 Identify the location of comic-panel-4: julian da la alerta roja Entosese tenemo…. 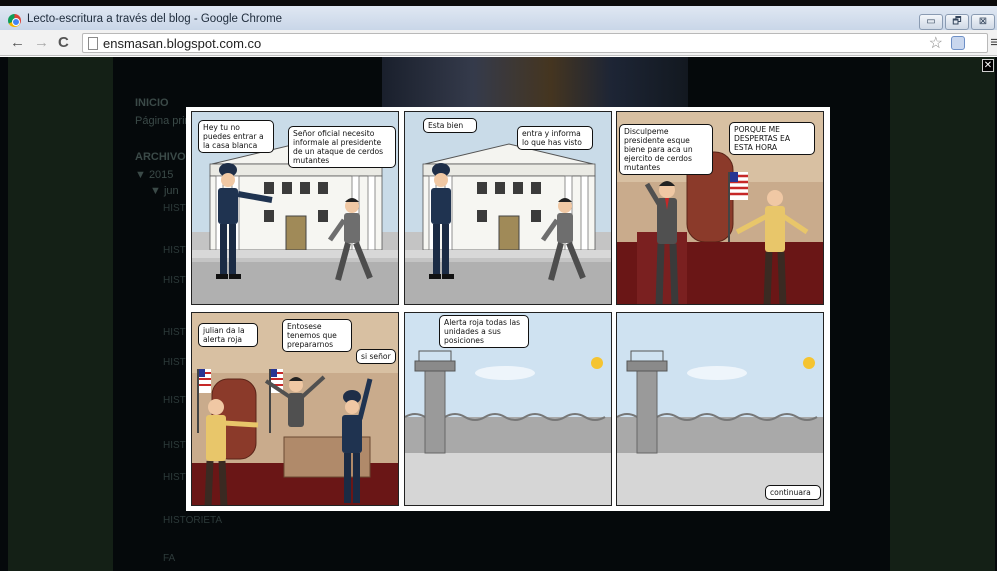
(295, 409).